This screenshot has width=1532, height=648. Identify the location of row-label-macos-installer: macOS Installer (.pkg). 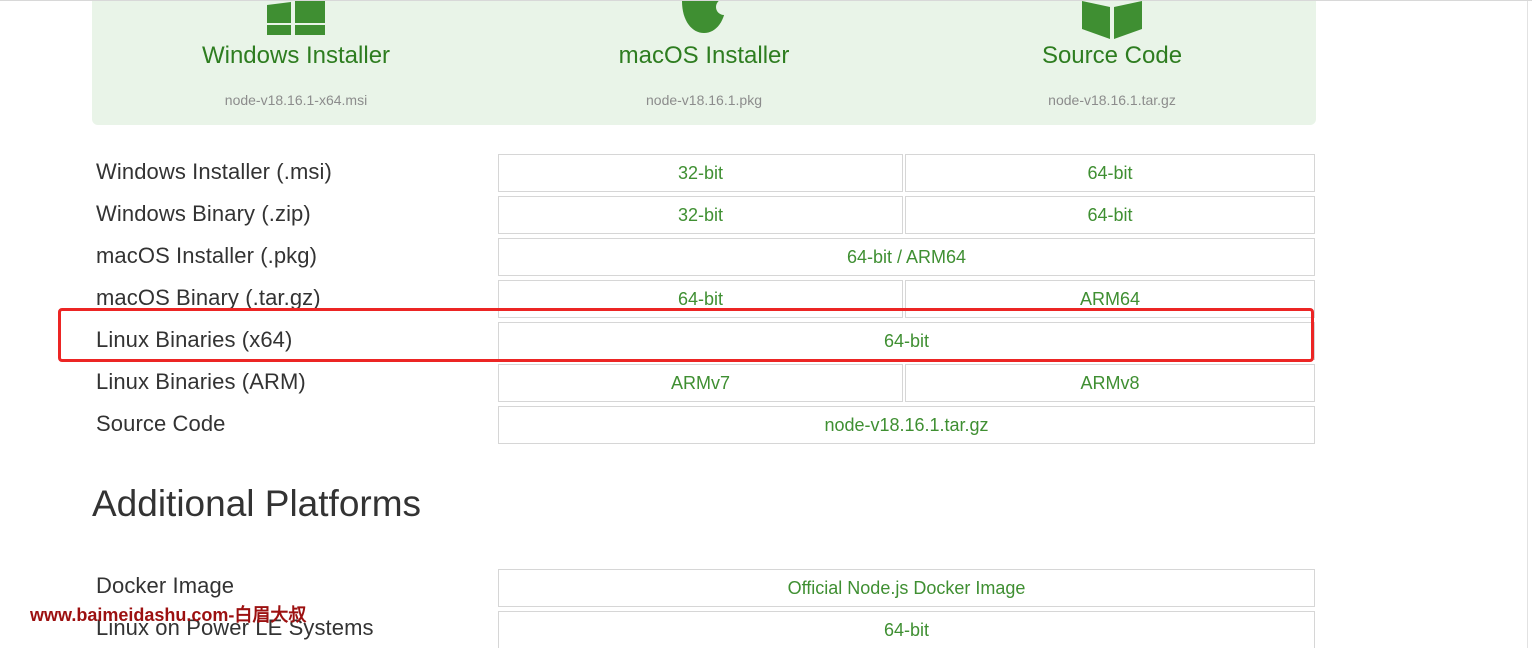
(207, 255).